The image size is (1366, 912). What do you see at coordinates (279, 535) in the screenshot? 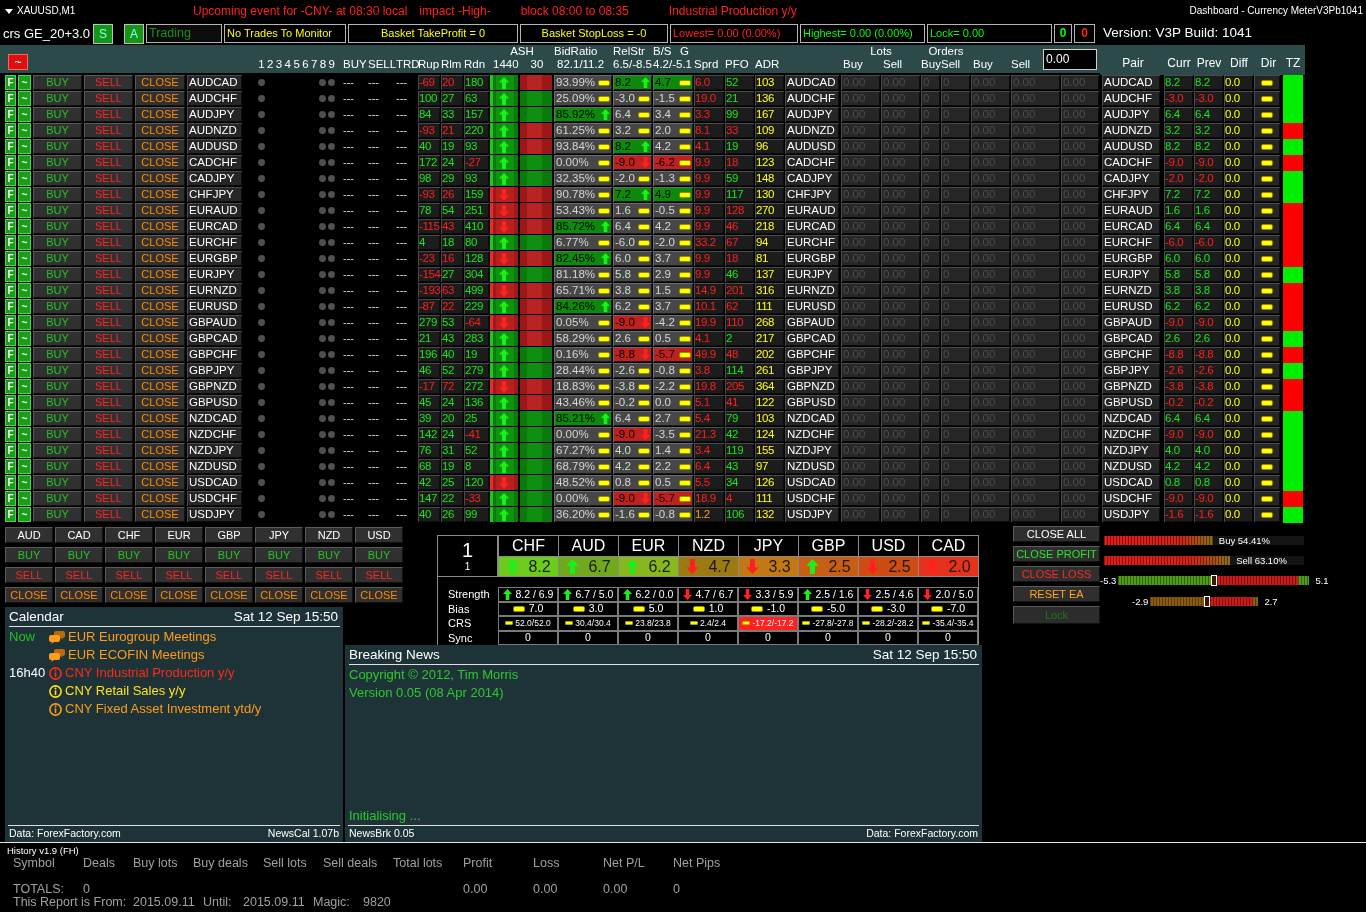
I see `currency-button: JPY` at bounding box center [279, 535].